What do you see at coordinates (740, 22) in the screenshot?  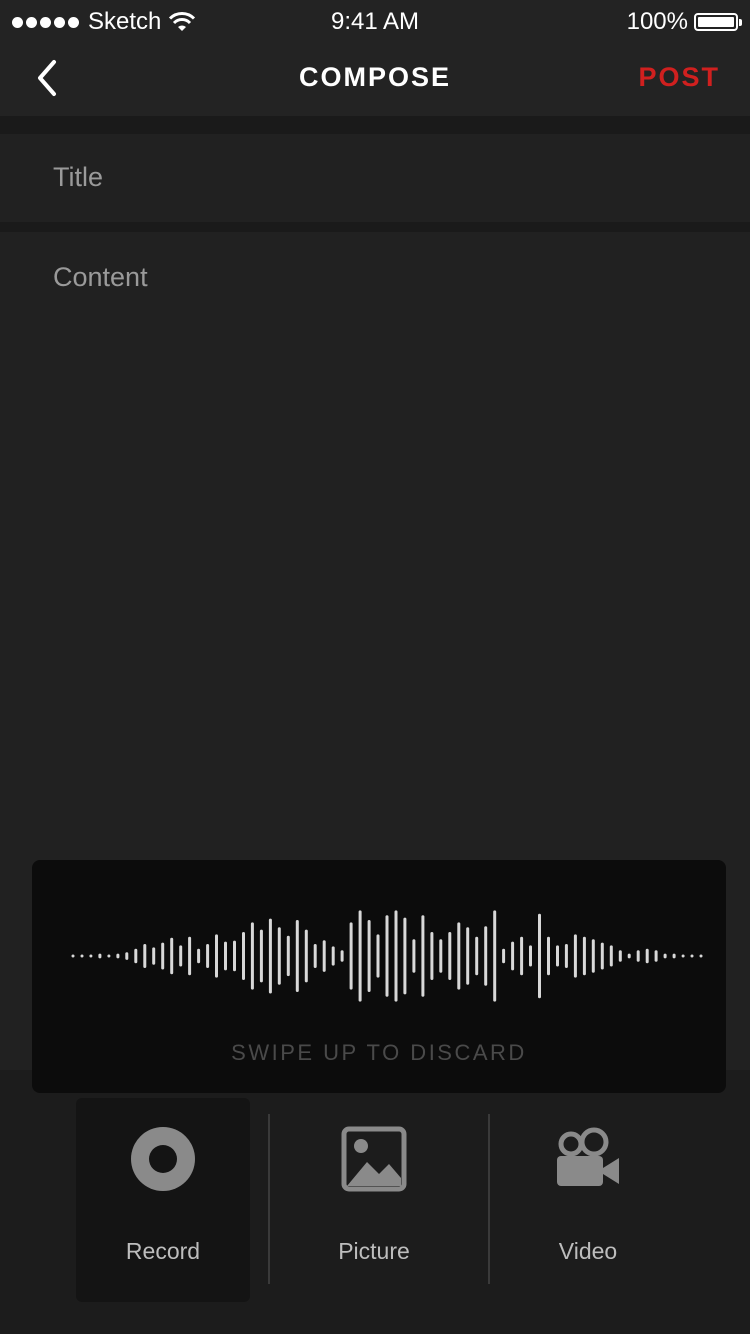 I see `battery-cap` at bounding box center [740, 22].